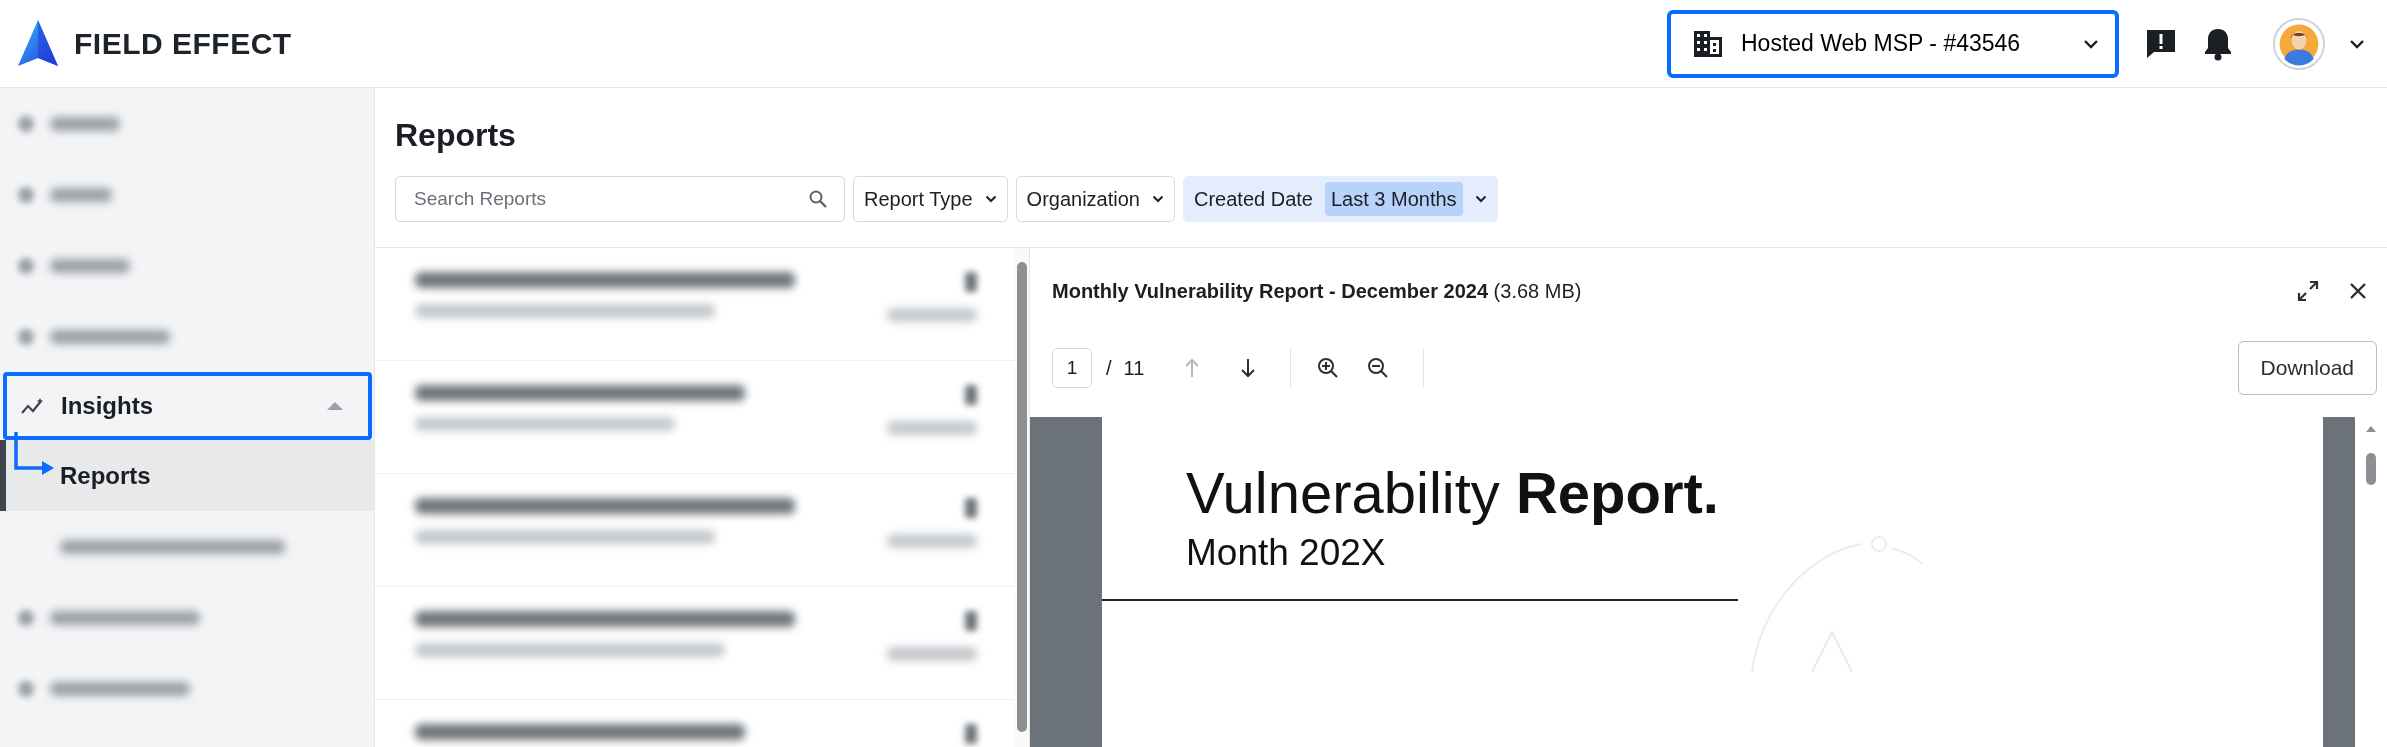 This screenshot has width=2387, height=747. I want to click on filter-dropdown: Report Type, so click(930, 199).